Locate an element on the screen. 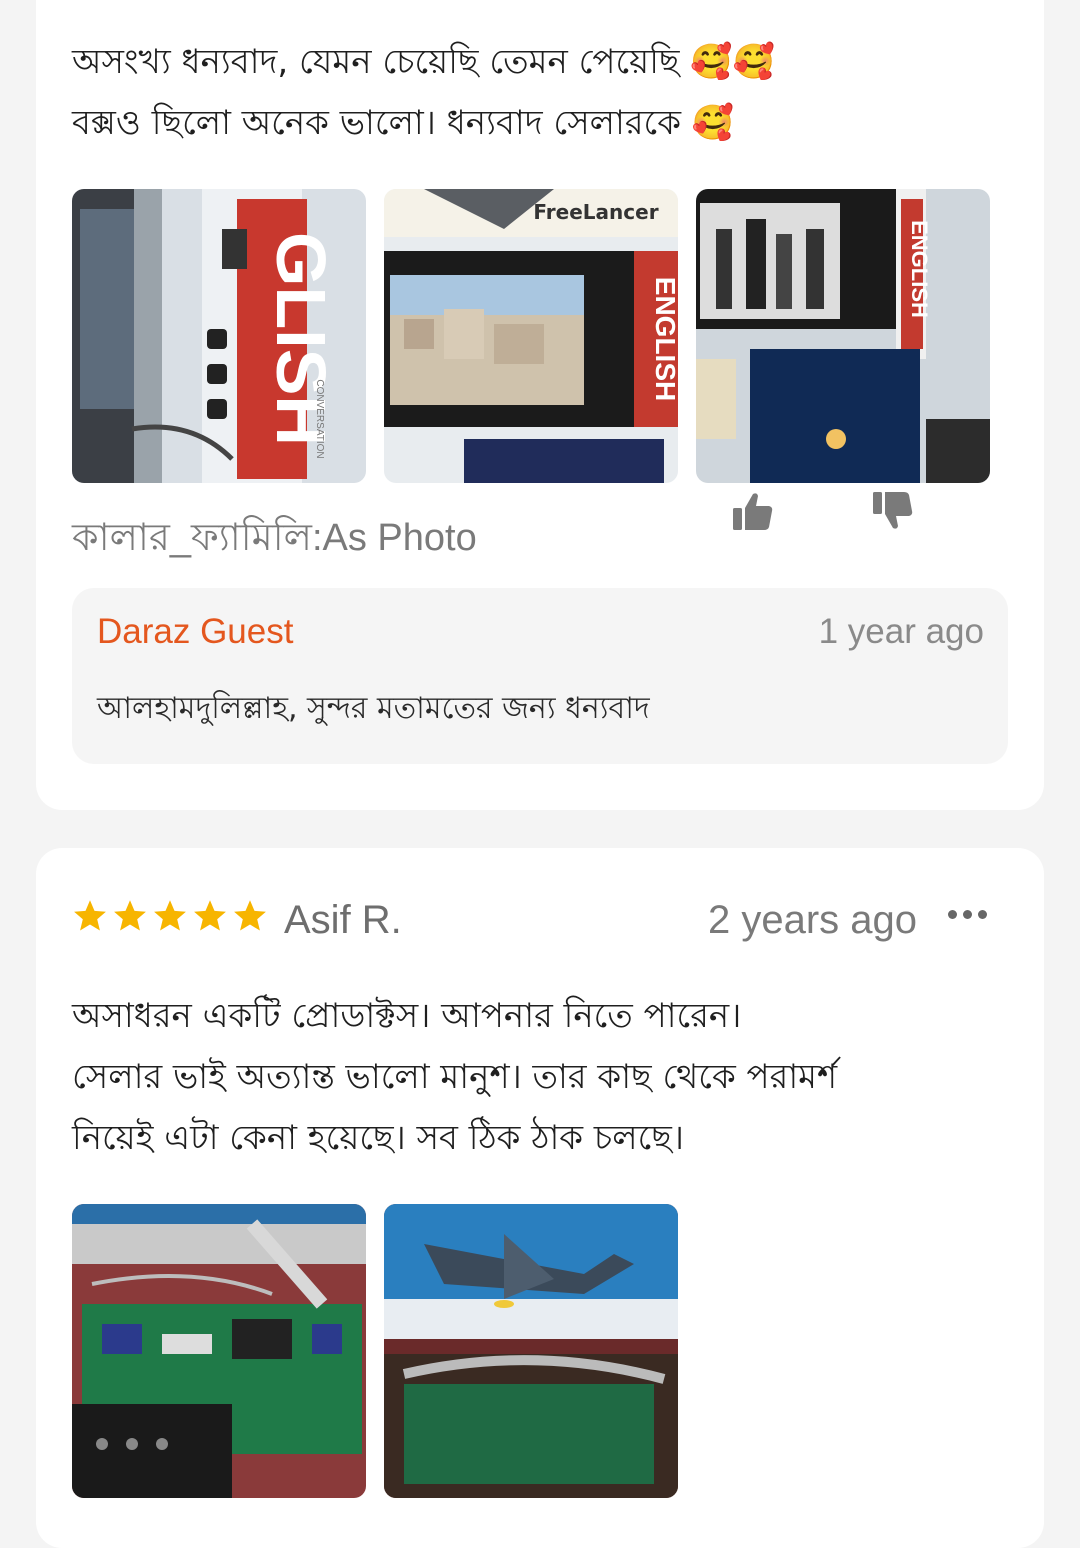  reviewer-name: Asif R. is located at coordinates (343, 920).